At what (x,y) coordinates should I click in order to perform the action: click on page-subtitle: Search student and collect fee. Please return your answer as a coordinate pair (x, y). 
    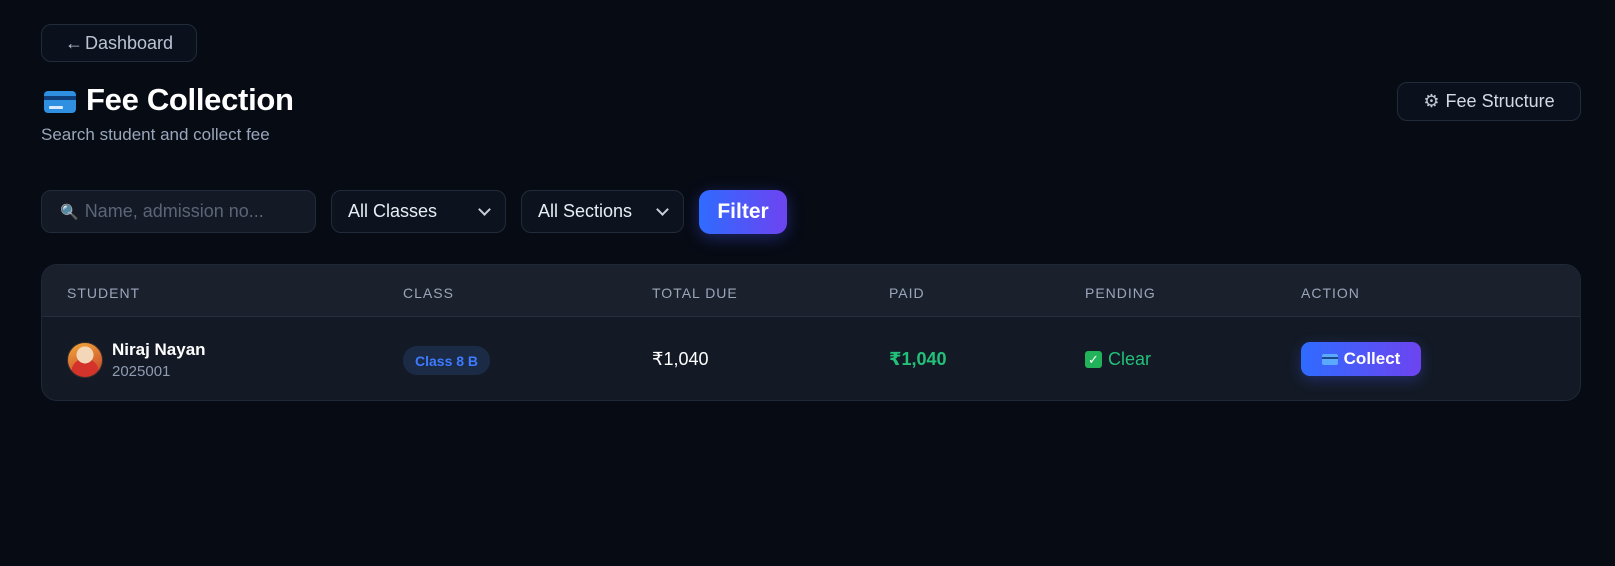
    Looking at the image, I should click on (155, 134).